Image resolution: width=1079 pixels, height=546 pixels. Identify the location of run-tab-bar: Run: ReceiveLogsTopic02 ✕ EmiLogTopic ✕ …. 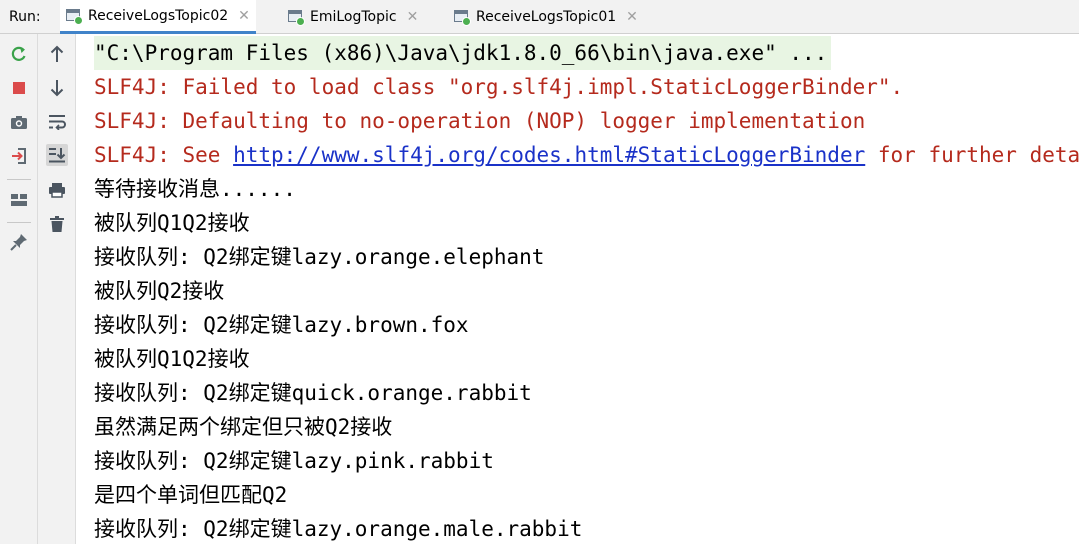
(539, 17).